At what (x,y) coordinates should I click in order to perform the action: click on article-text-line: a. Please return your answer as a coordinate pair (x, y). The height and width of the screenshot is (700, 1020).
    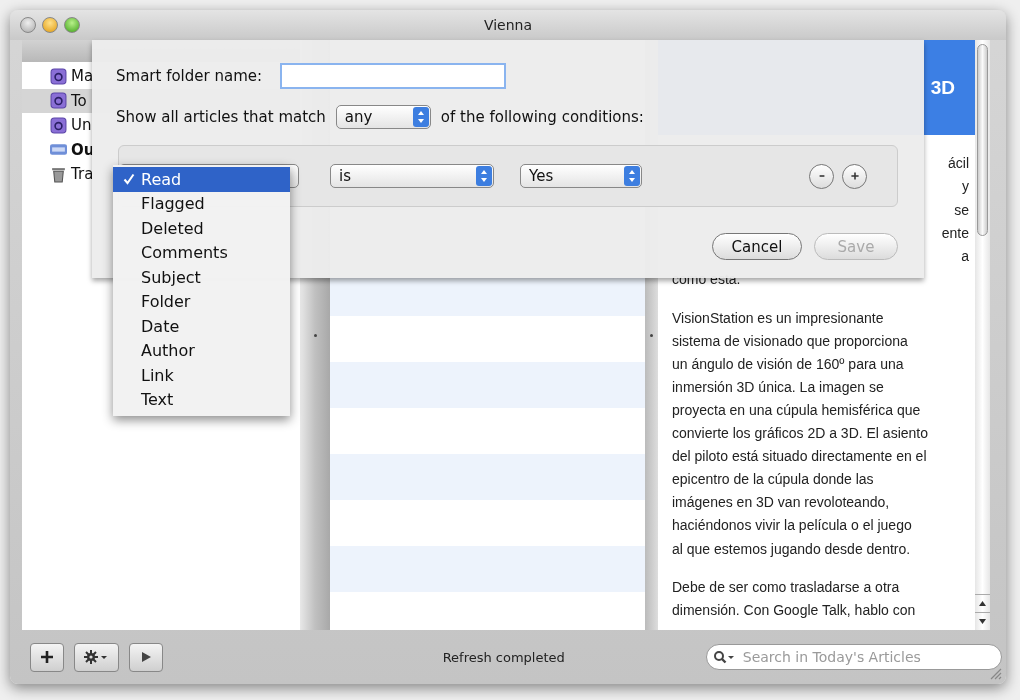
    Looking at the image, I should click on (965, 257).